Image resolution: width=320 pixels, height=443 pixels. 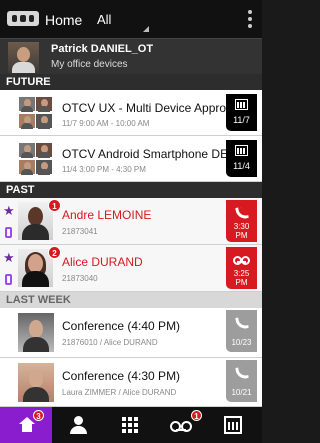 What do you see at coordinates (241, 226) in the screenshot?
I see `call-time: 3:30` at bounding box center [241, 226].